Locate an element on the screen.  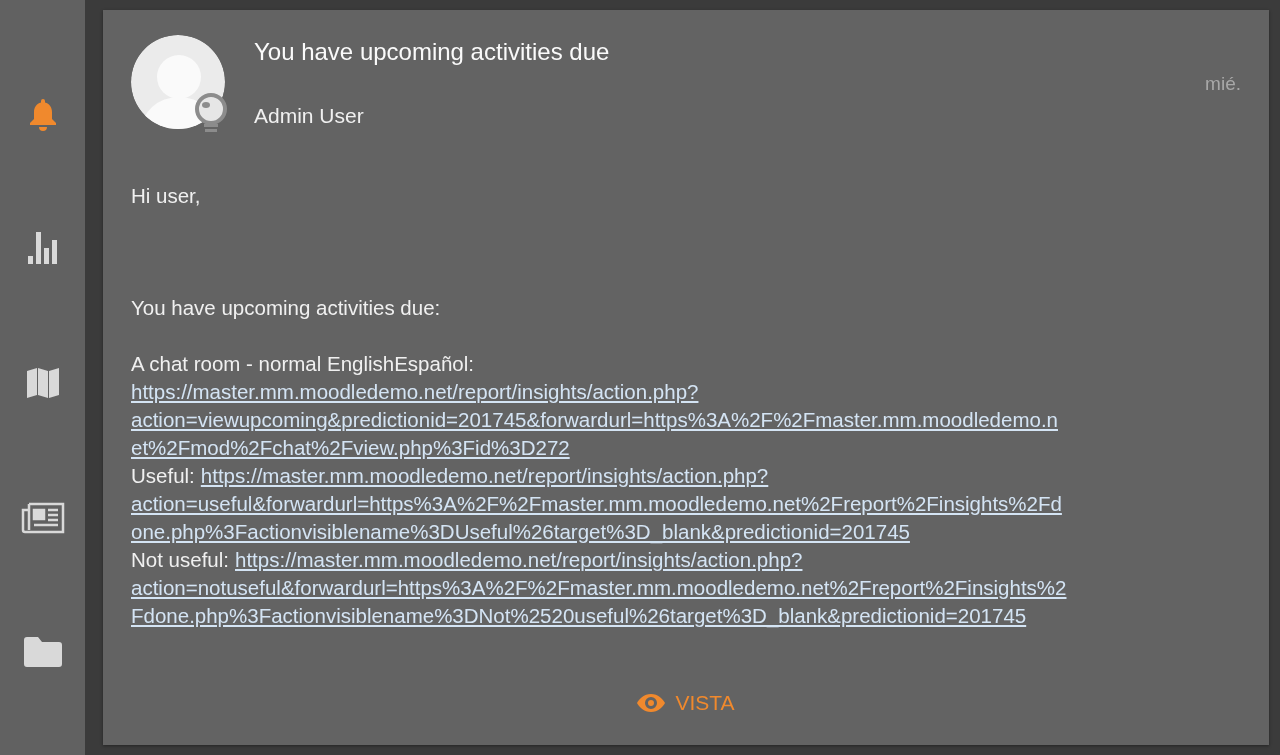
message-text: Hi user, is located at coordinates (166, 195).